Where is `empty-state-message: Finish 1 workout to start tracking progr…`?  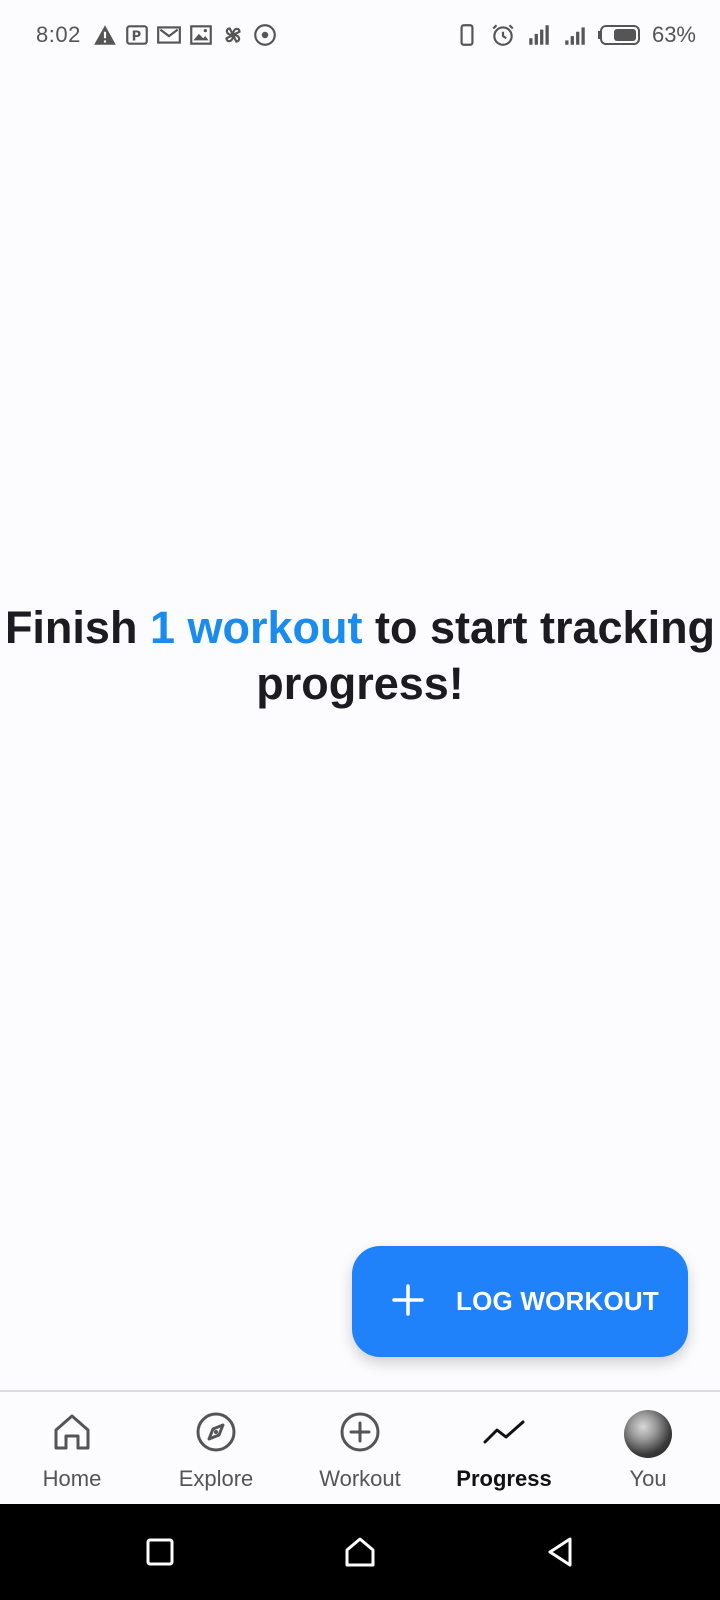 empty-state-message: Finish 1 workout to start tracking progr… is located at coordinates (360, 656).